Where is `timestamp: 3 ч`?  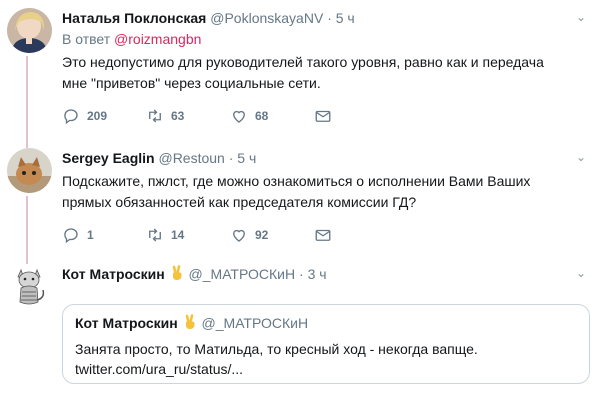 timestamp: 3 ч is located at coordinates (317, 274).